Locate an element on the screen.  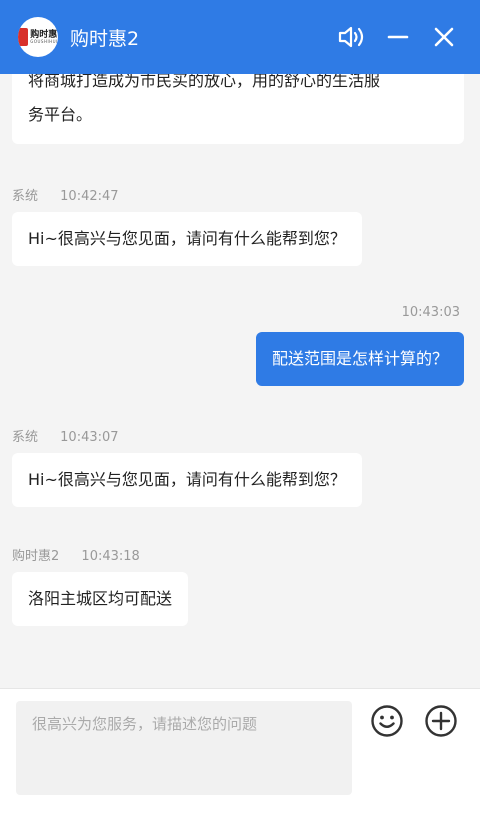
message-meta: 系统 10:43:07 is located at coordinates (65, 435).